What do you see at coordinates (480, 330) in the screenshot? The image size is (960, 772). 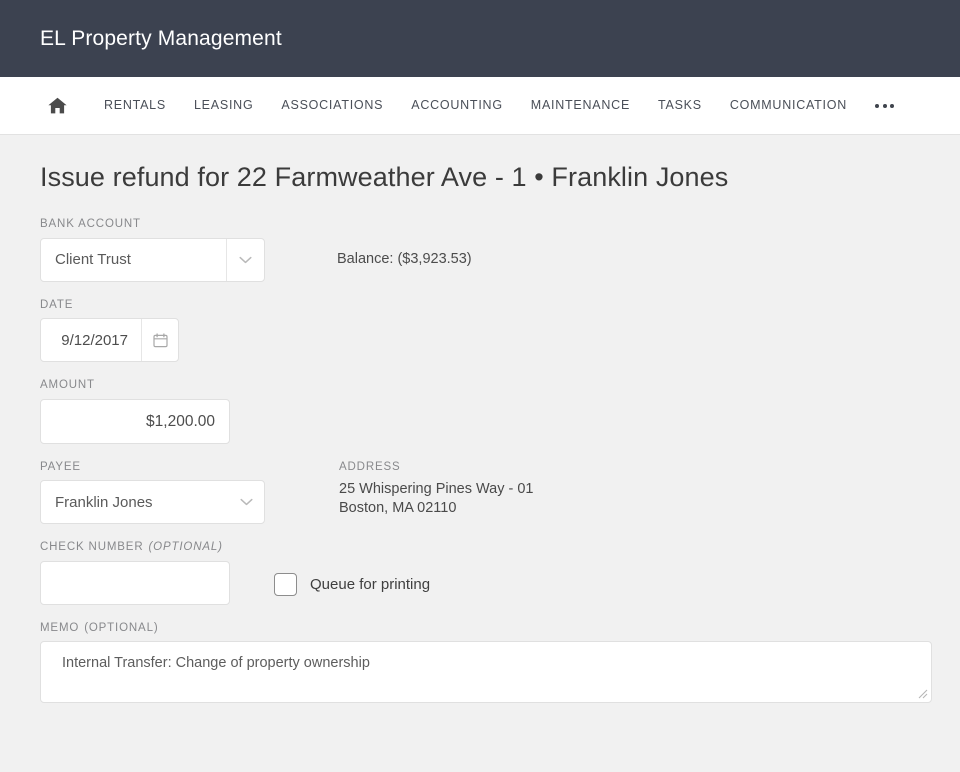 I see `date-group: DATE 9/12/2017` at bounding box center [480, 330].